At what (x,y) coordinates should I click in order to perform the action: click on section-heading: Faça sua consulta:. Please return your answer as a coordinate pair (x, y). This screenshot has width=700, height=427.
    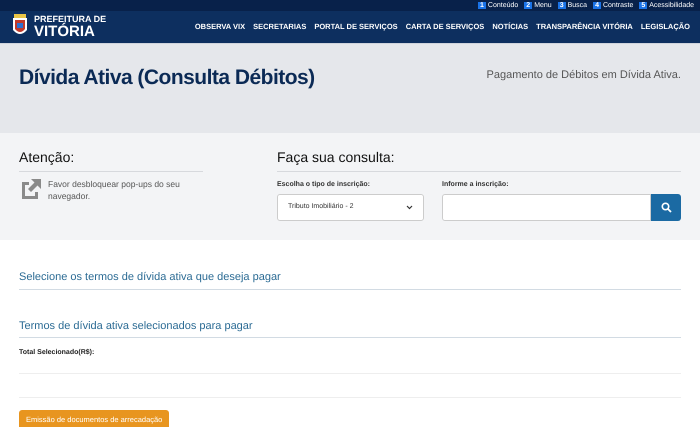
    Looking at the image, I should click on (479, 159).